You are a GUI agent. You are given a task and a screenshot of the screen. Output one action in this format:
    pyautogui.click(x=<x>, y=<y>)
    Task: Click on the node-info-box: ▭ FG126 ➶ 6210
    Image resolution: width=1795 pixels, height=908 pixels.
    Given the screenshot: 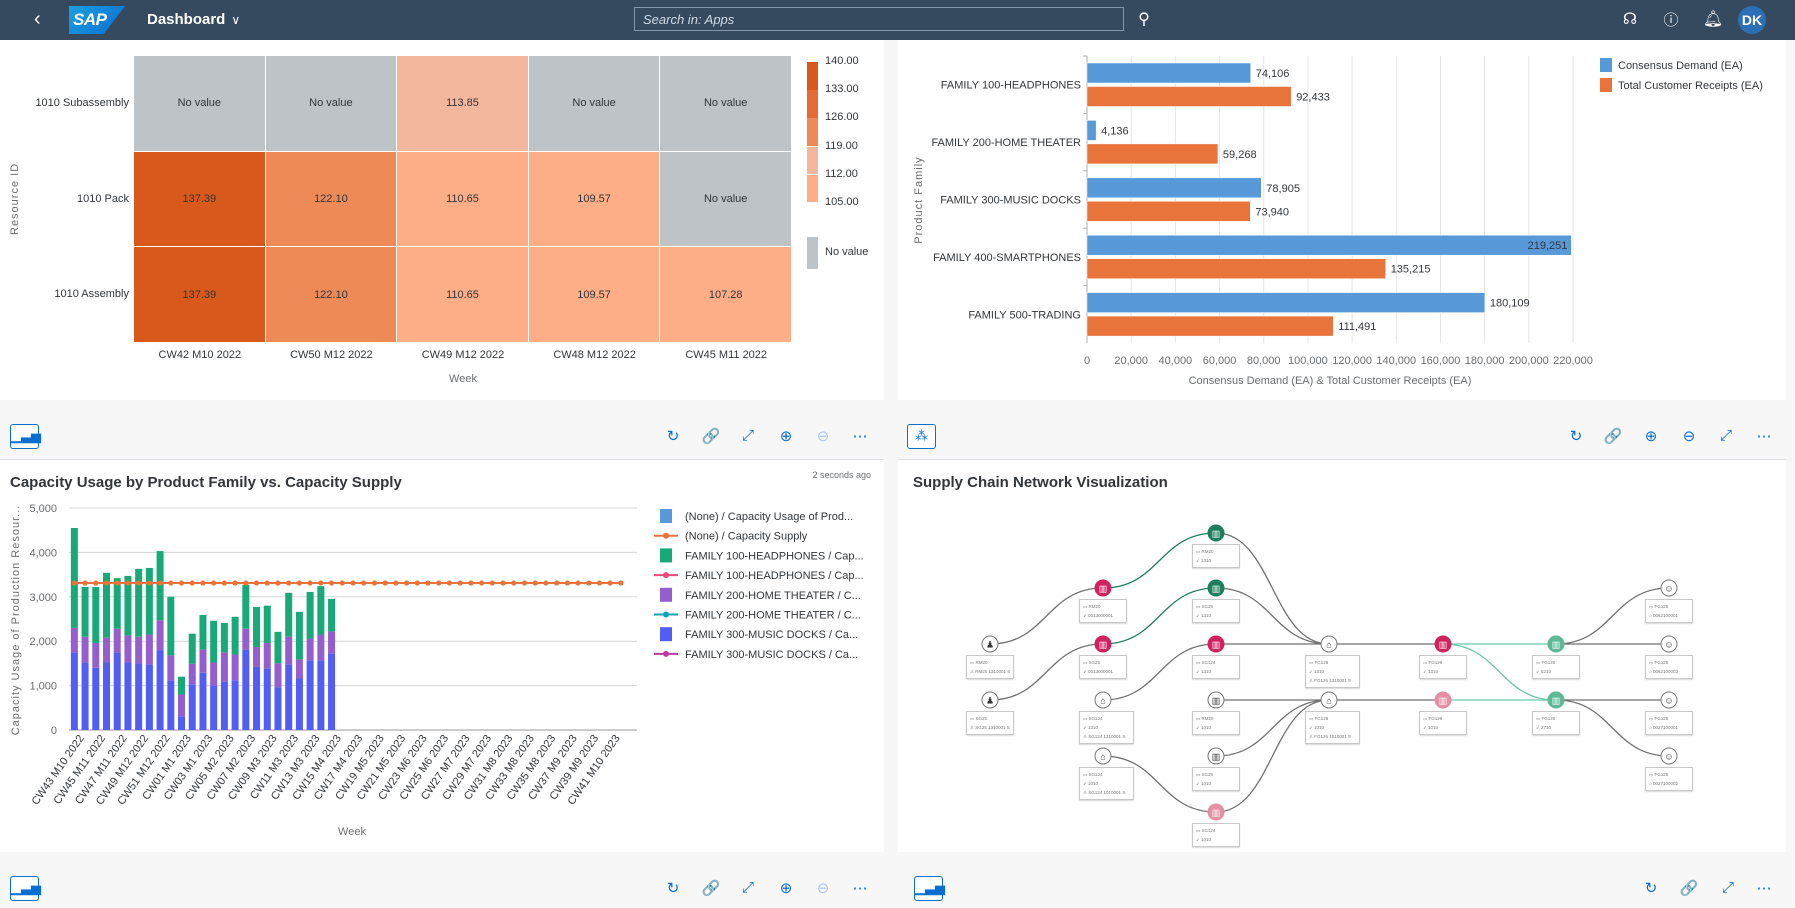 What is the action you would take?
    pyautogui.click(x=1556, y=667)
    